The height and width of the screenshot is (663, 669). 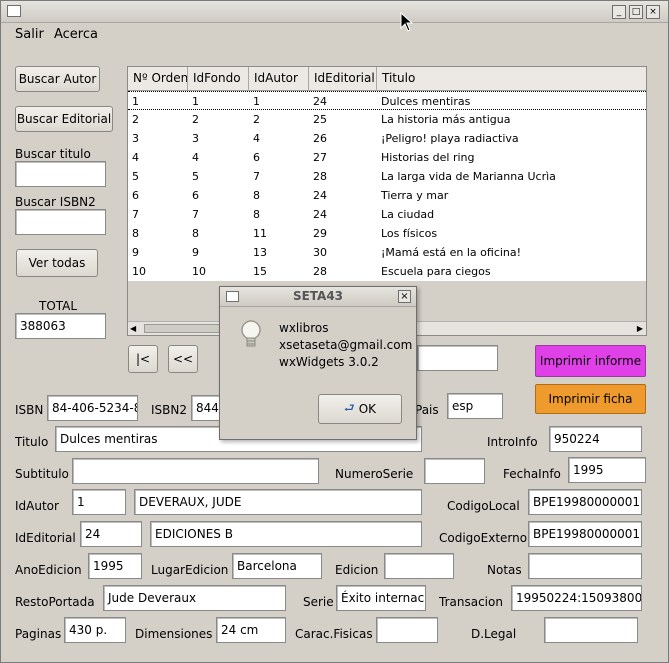 I want to click on table-cell: 3, so click(x=135, y=138).